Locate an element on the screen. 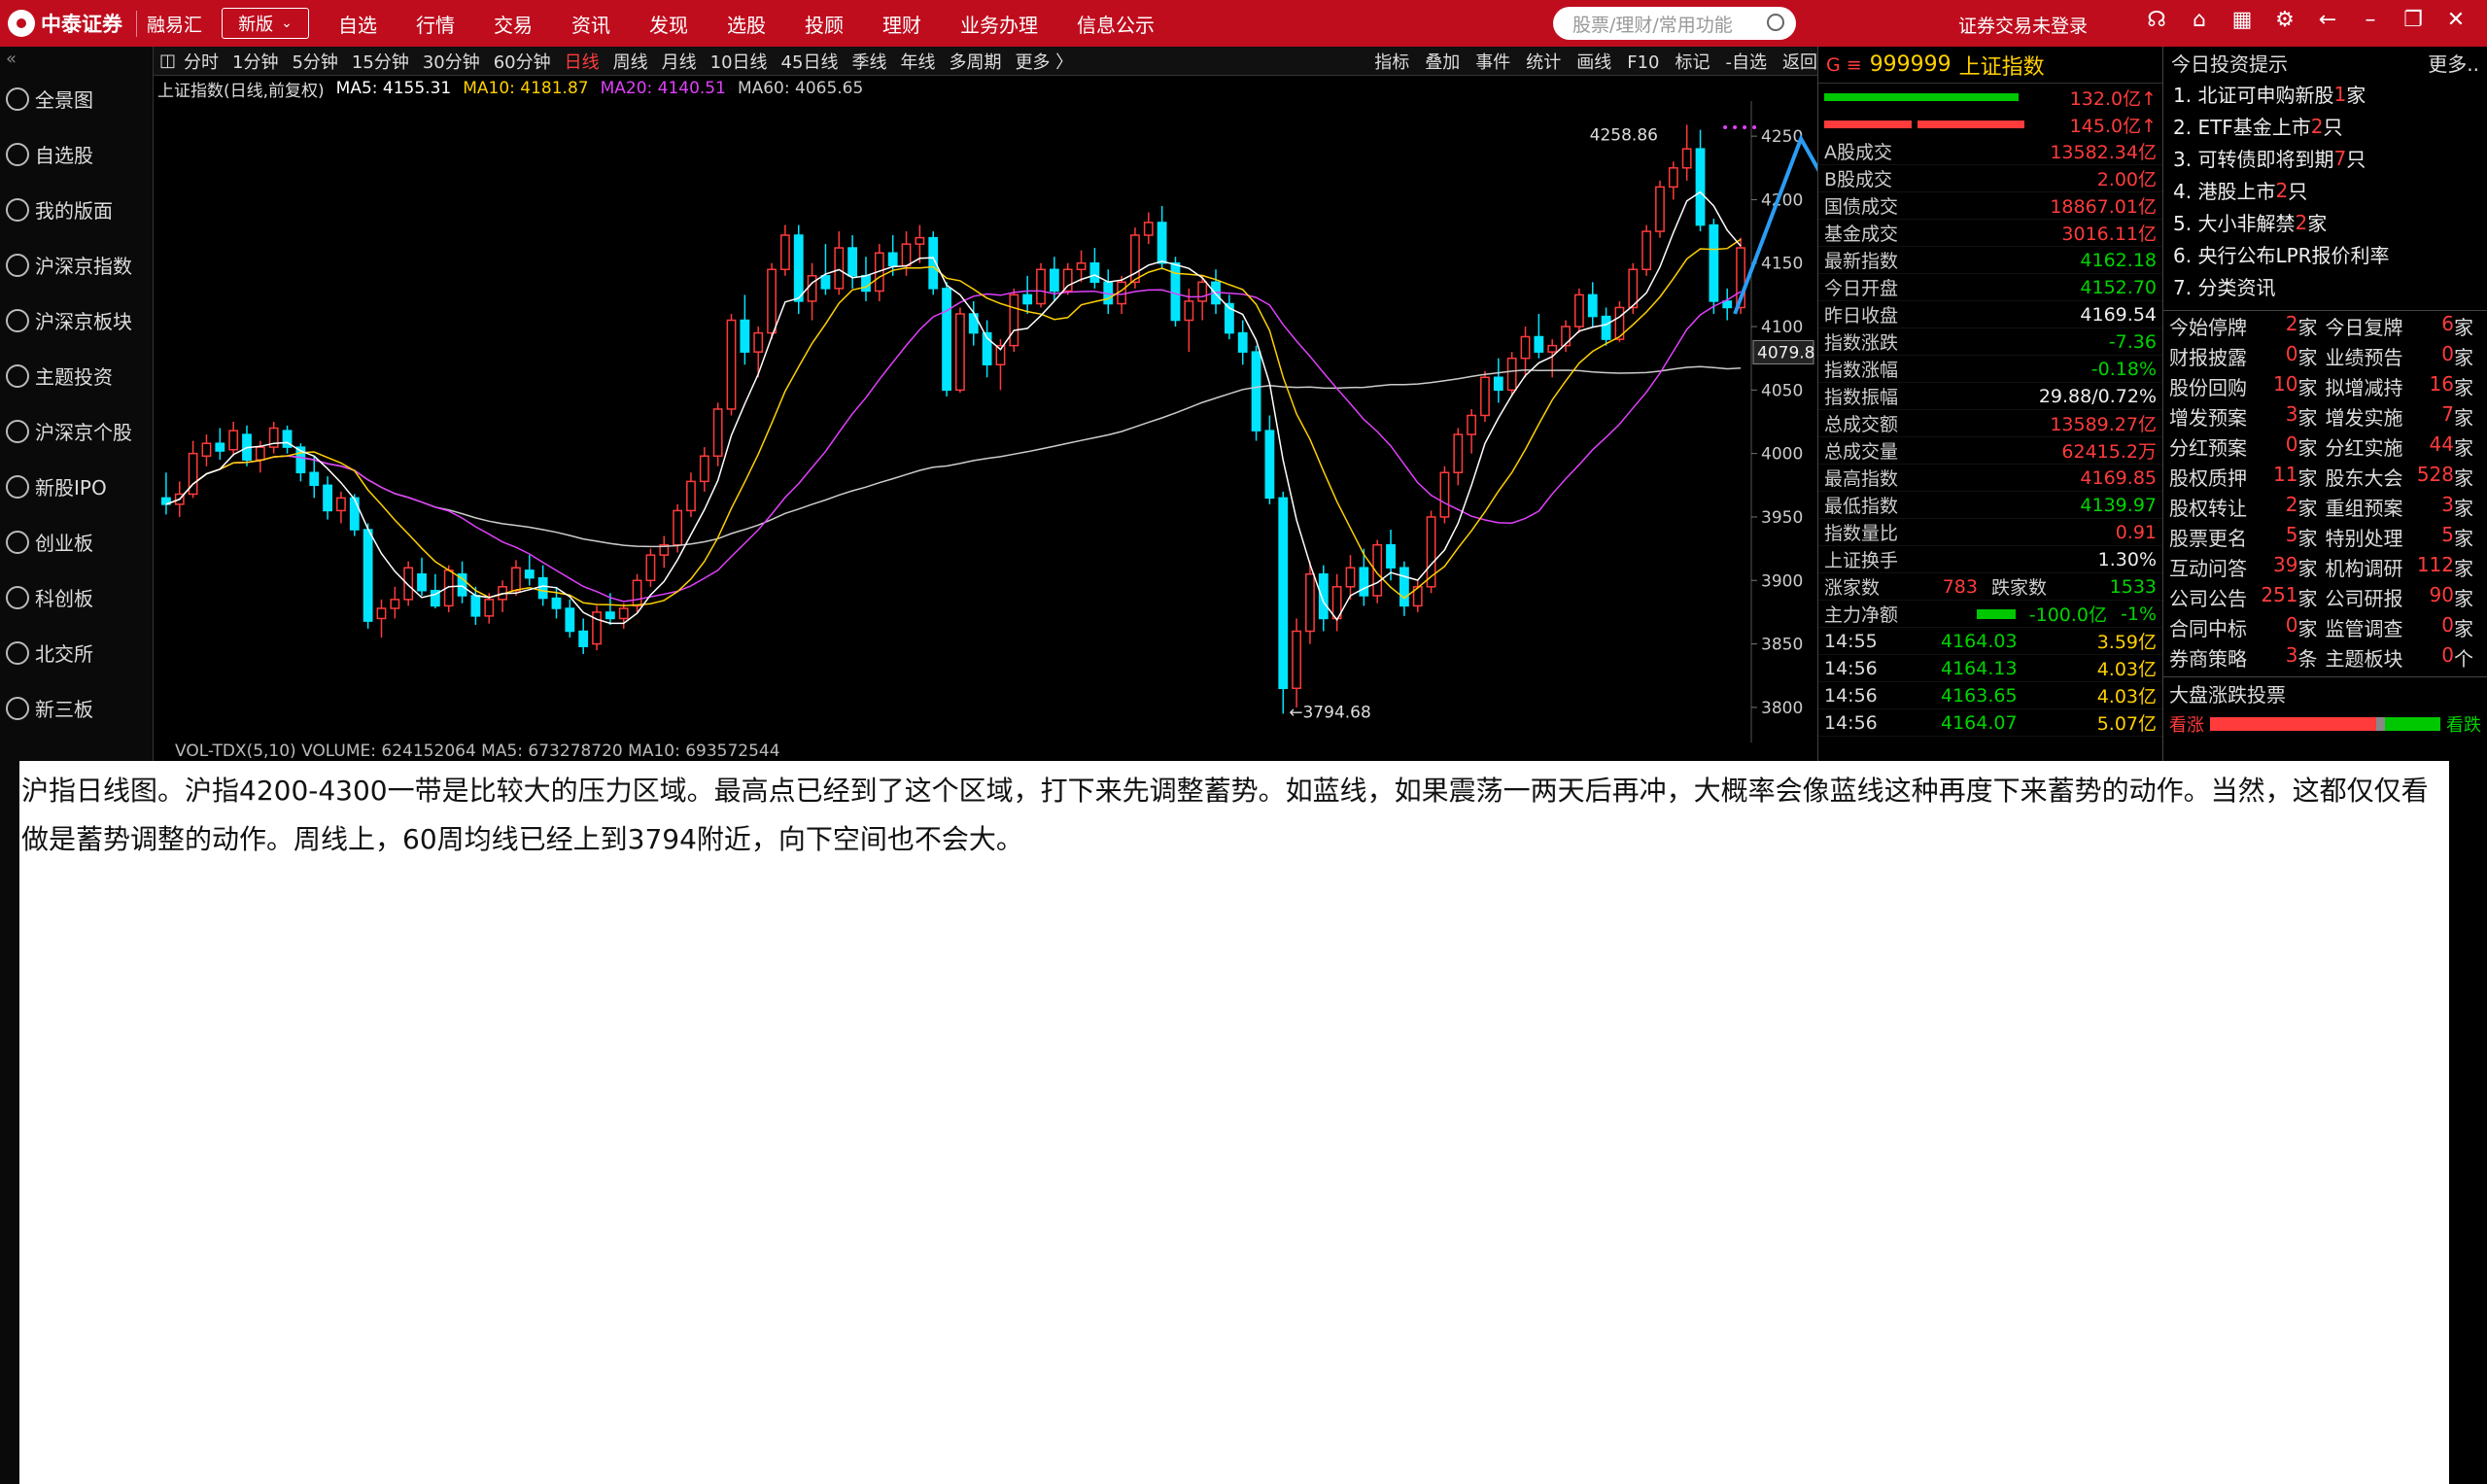  vote-down-label: 看跌 is located at coordinates (2463, 724).